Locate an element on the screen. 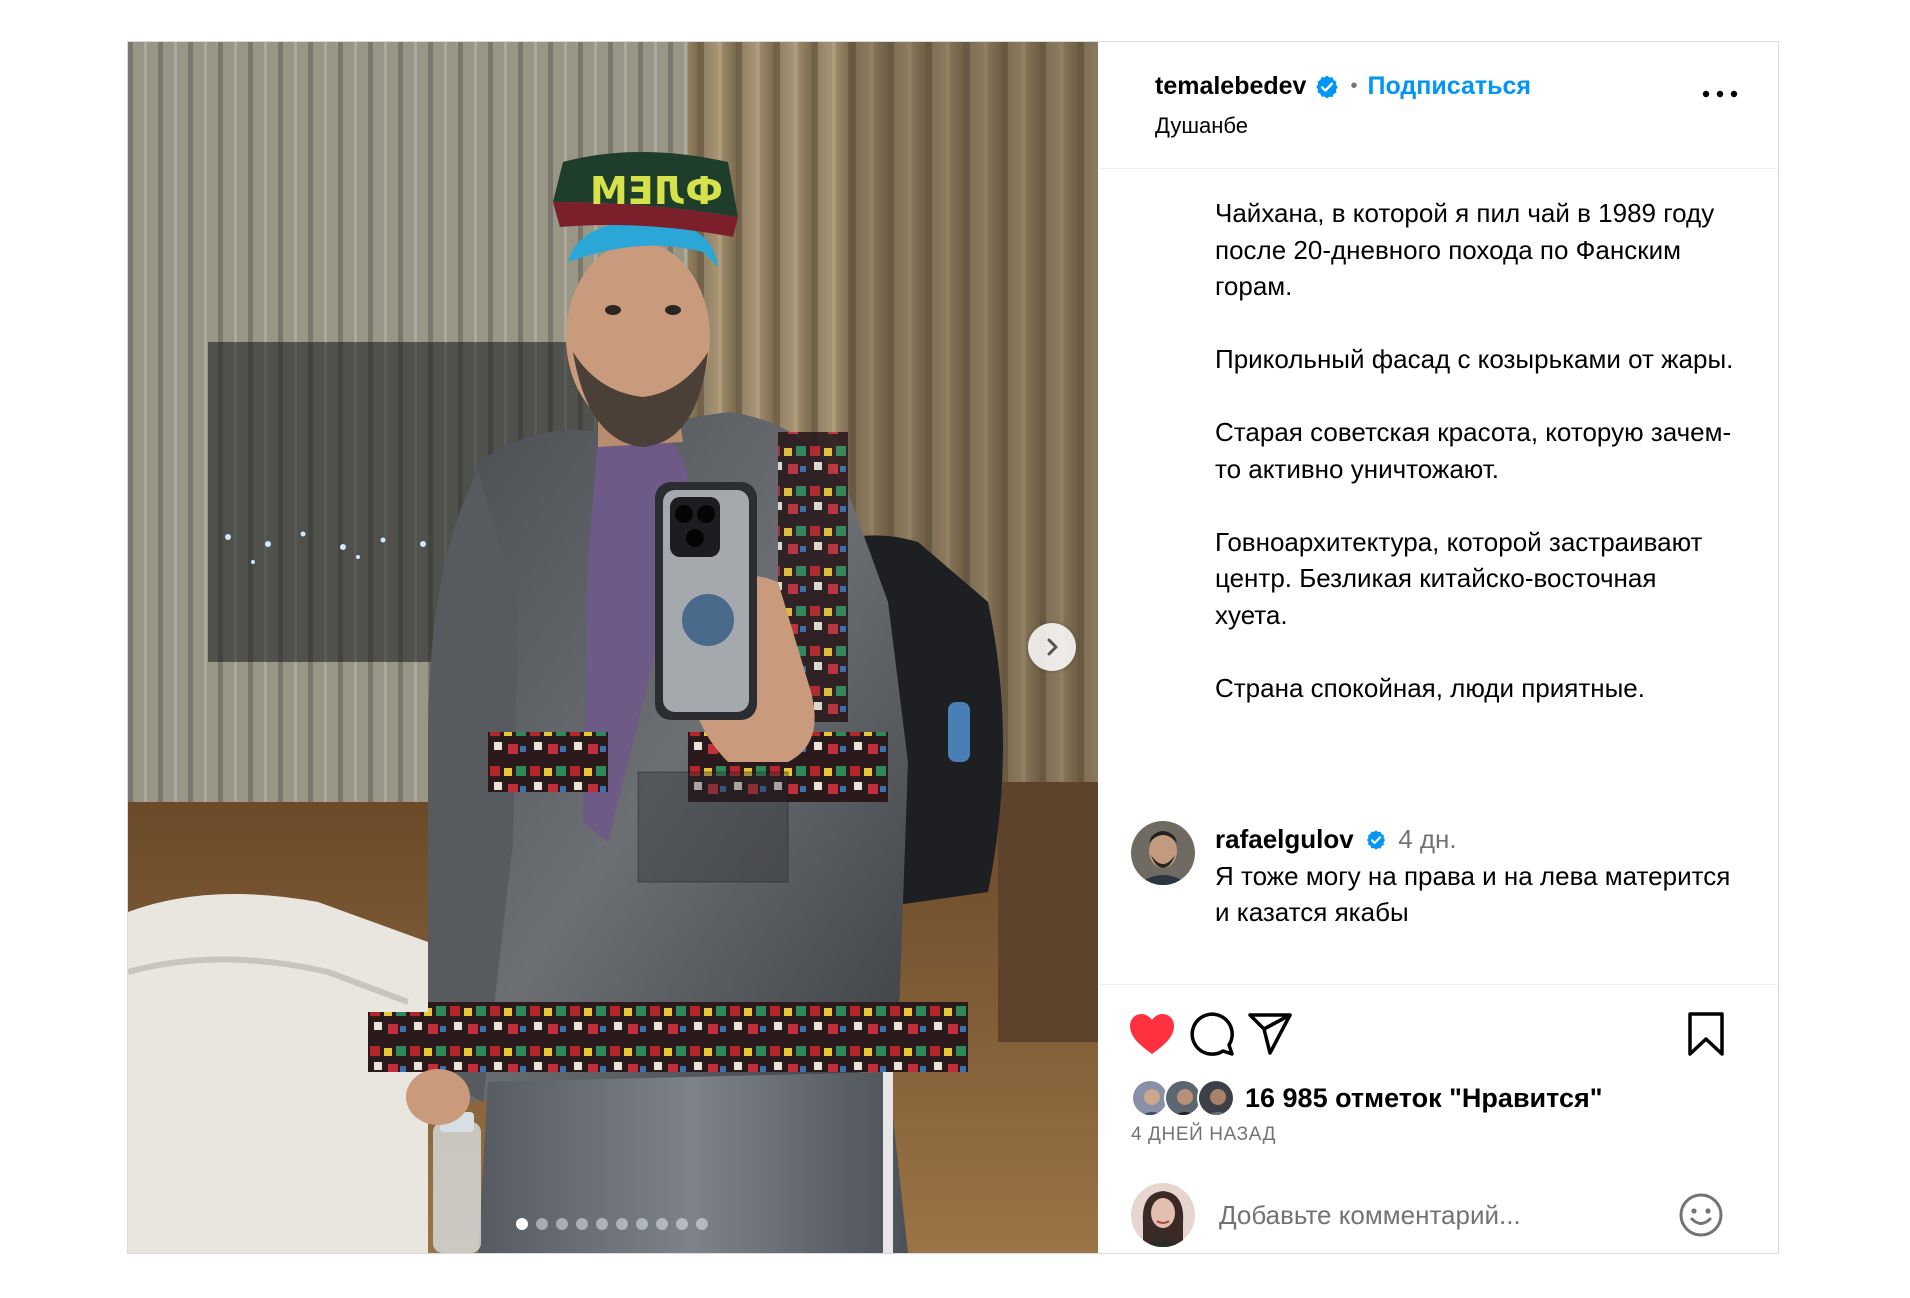  comment-bubble-icon is located at coordinates (1212, 1034).